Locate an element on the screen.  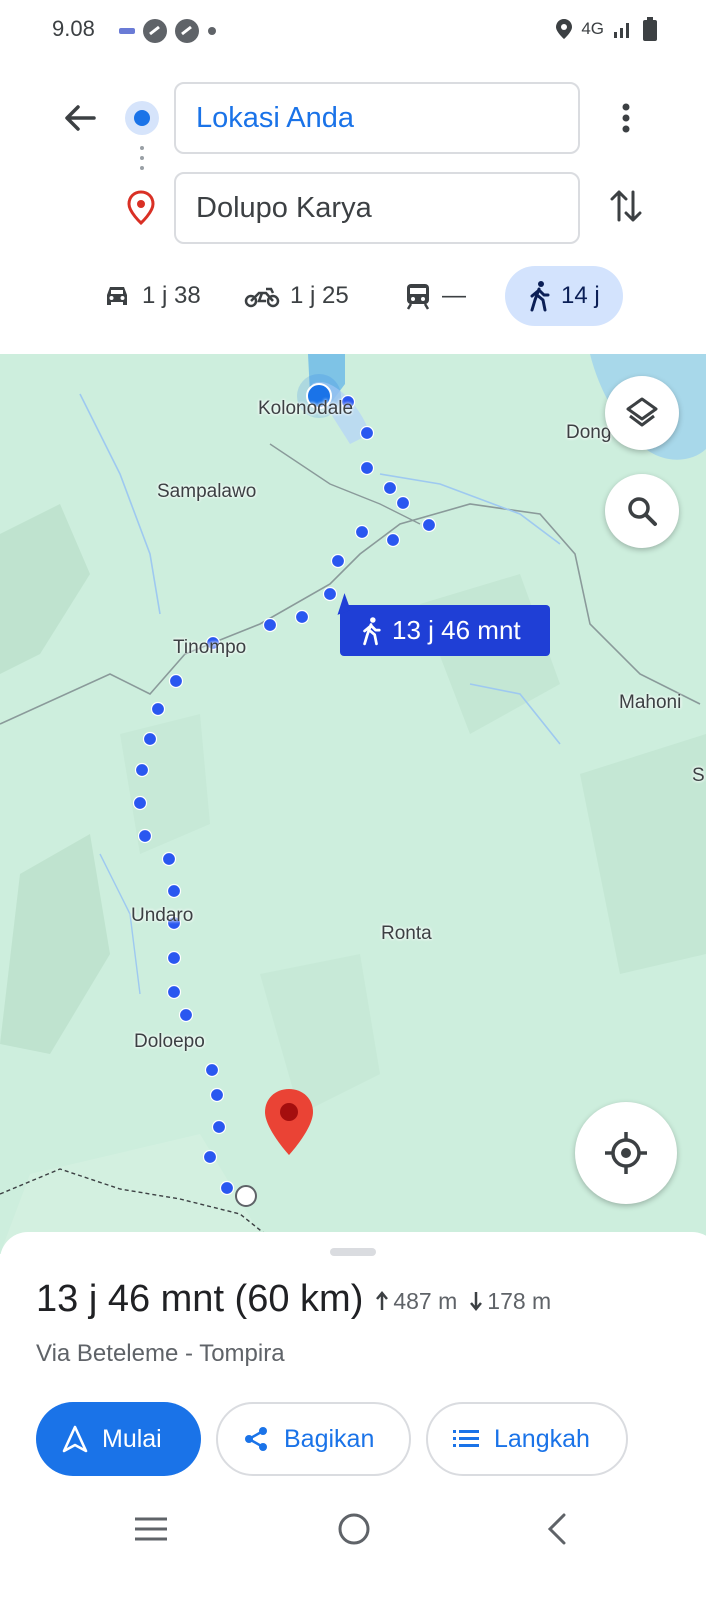
arrow-up-icon is located at coordinates (382, 1300).